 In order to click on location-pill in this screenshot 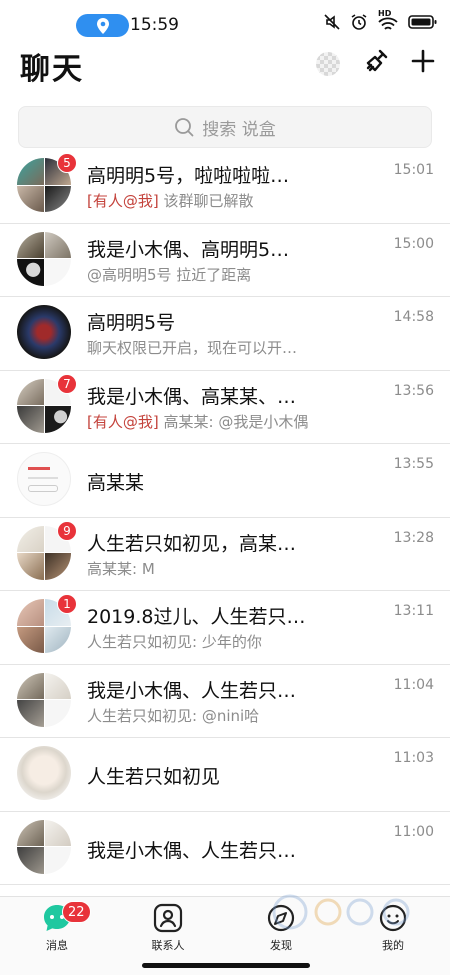, I will do `click(102, 25)`.